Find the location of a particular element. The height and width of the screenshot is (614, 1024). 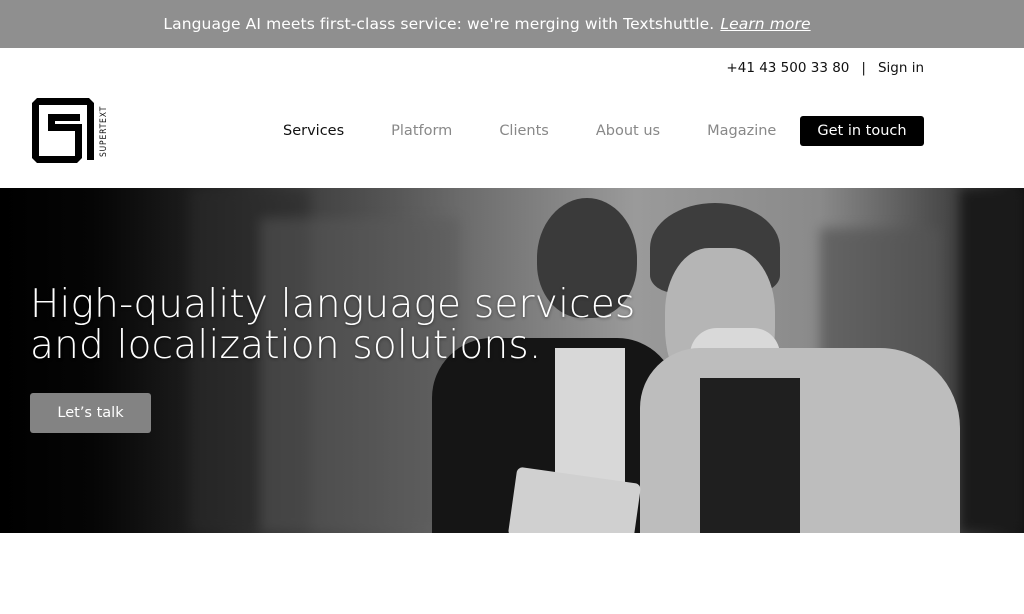

utility-bar: +41 43 500 33 80 | Sign in is located at coordinates (825, 68).